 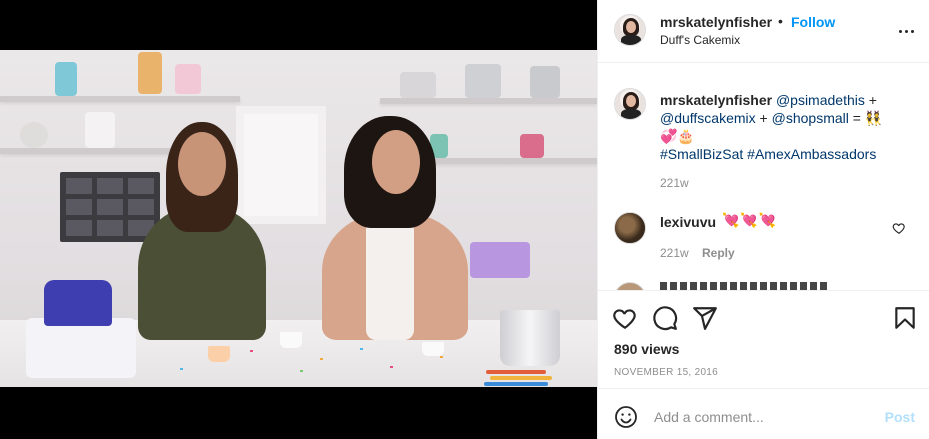 What do you see at coordinates (701, 154) in the screenshot?
I see `hashtag-link: #SmallBizSat` at bounding box center [701, 154].